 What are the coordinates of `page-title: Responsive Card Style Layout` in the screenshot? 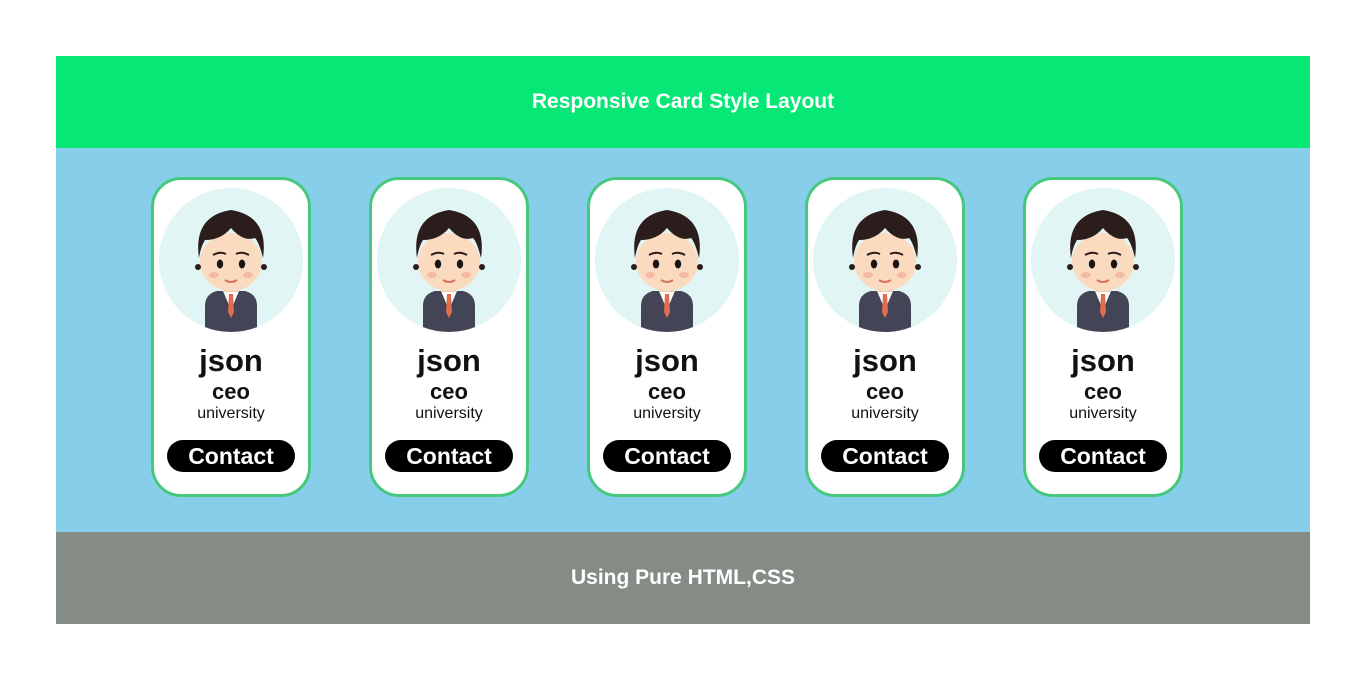 It's located at (683, 101).